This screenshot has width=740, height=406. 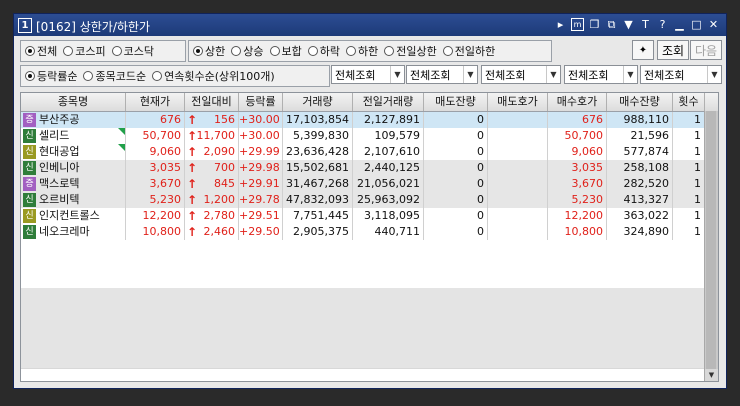 I want to click on col-bid-qty: 매수잔량, so click(x=640, y=102).